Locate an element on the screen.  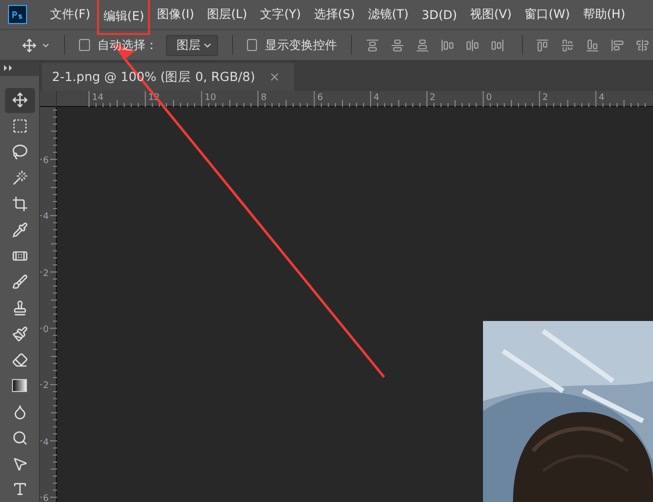
menu-item: 选择(S) is located at coordinates (334, 14).